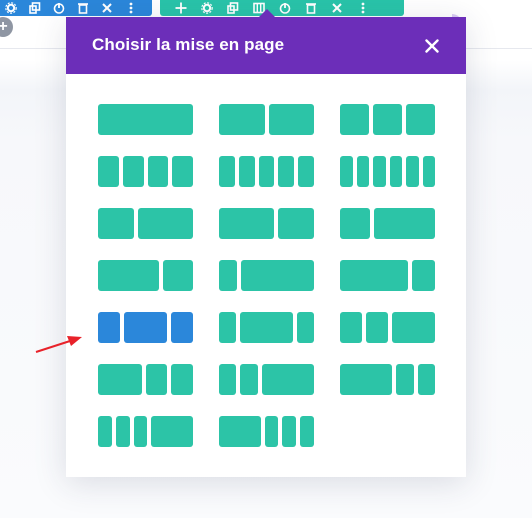 The height and width of the screenshot is (518, 532). What do you see at coordinates (181, 8) in the screenshot?
I see `move-icon` at bounding box center [181, 8].